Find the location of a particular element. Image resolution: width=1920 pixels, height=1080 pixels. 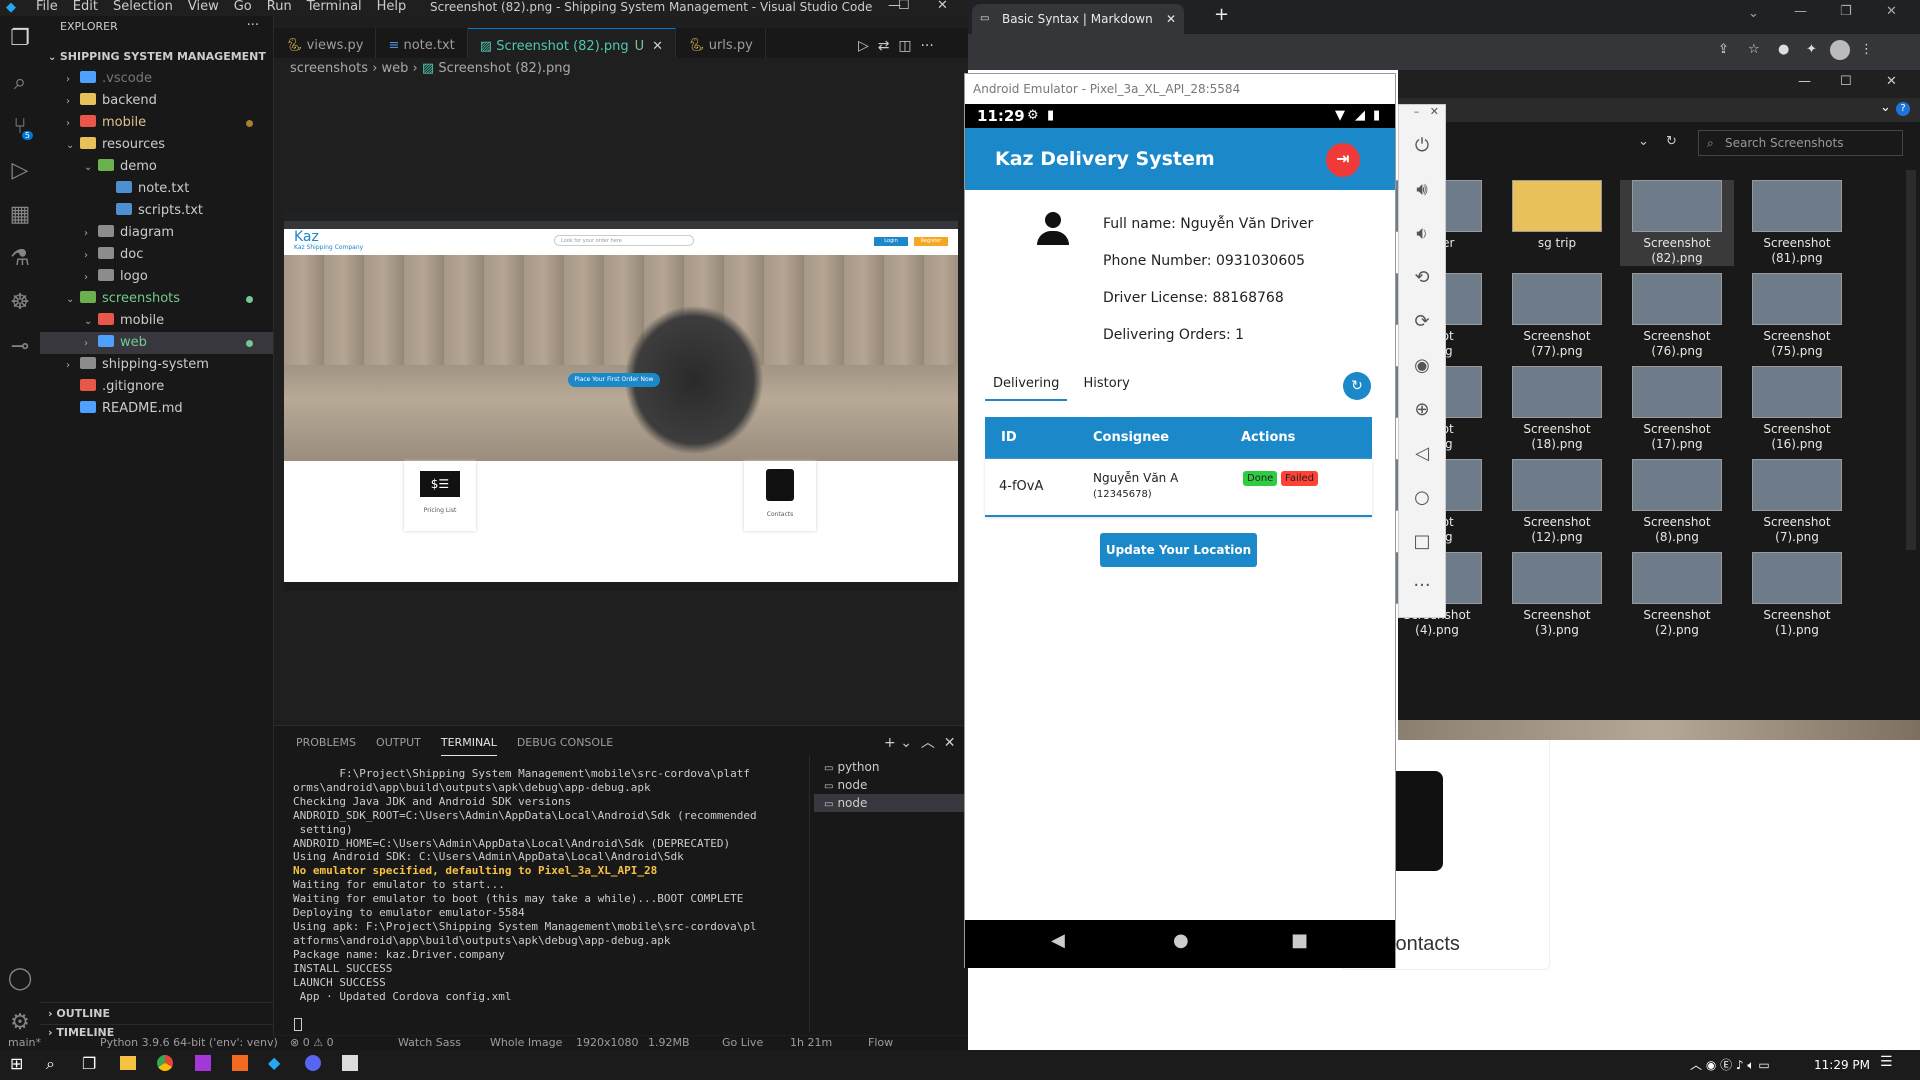

ribbon-collapse-icon: ⌄ is located at coordinates (1885, 107).